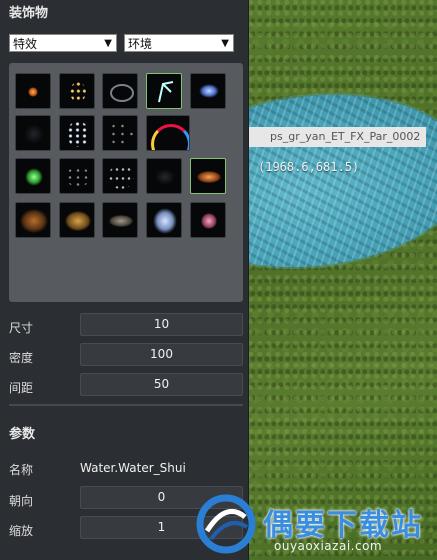  I want to click on params-title: 参数, so click(22, 434).